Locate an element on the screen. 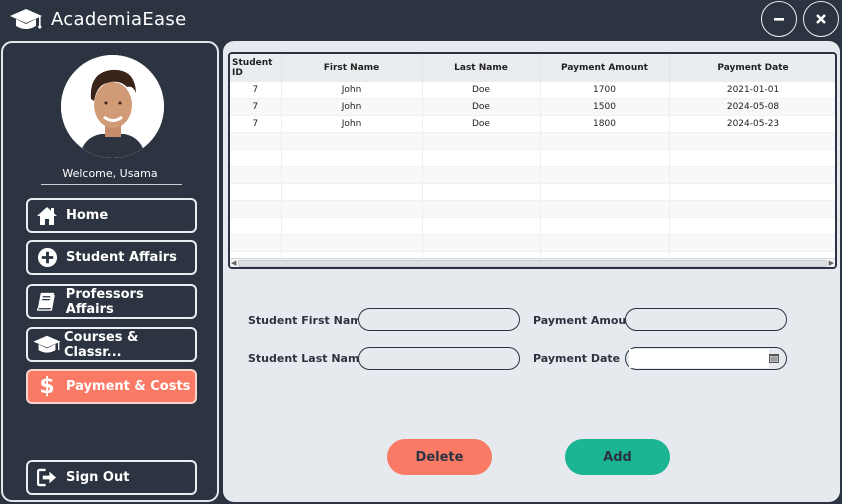 The image size is (842, 504). sign-out-button: Sign Out is located at coordinates (111, 477).